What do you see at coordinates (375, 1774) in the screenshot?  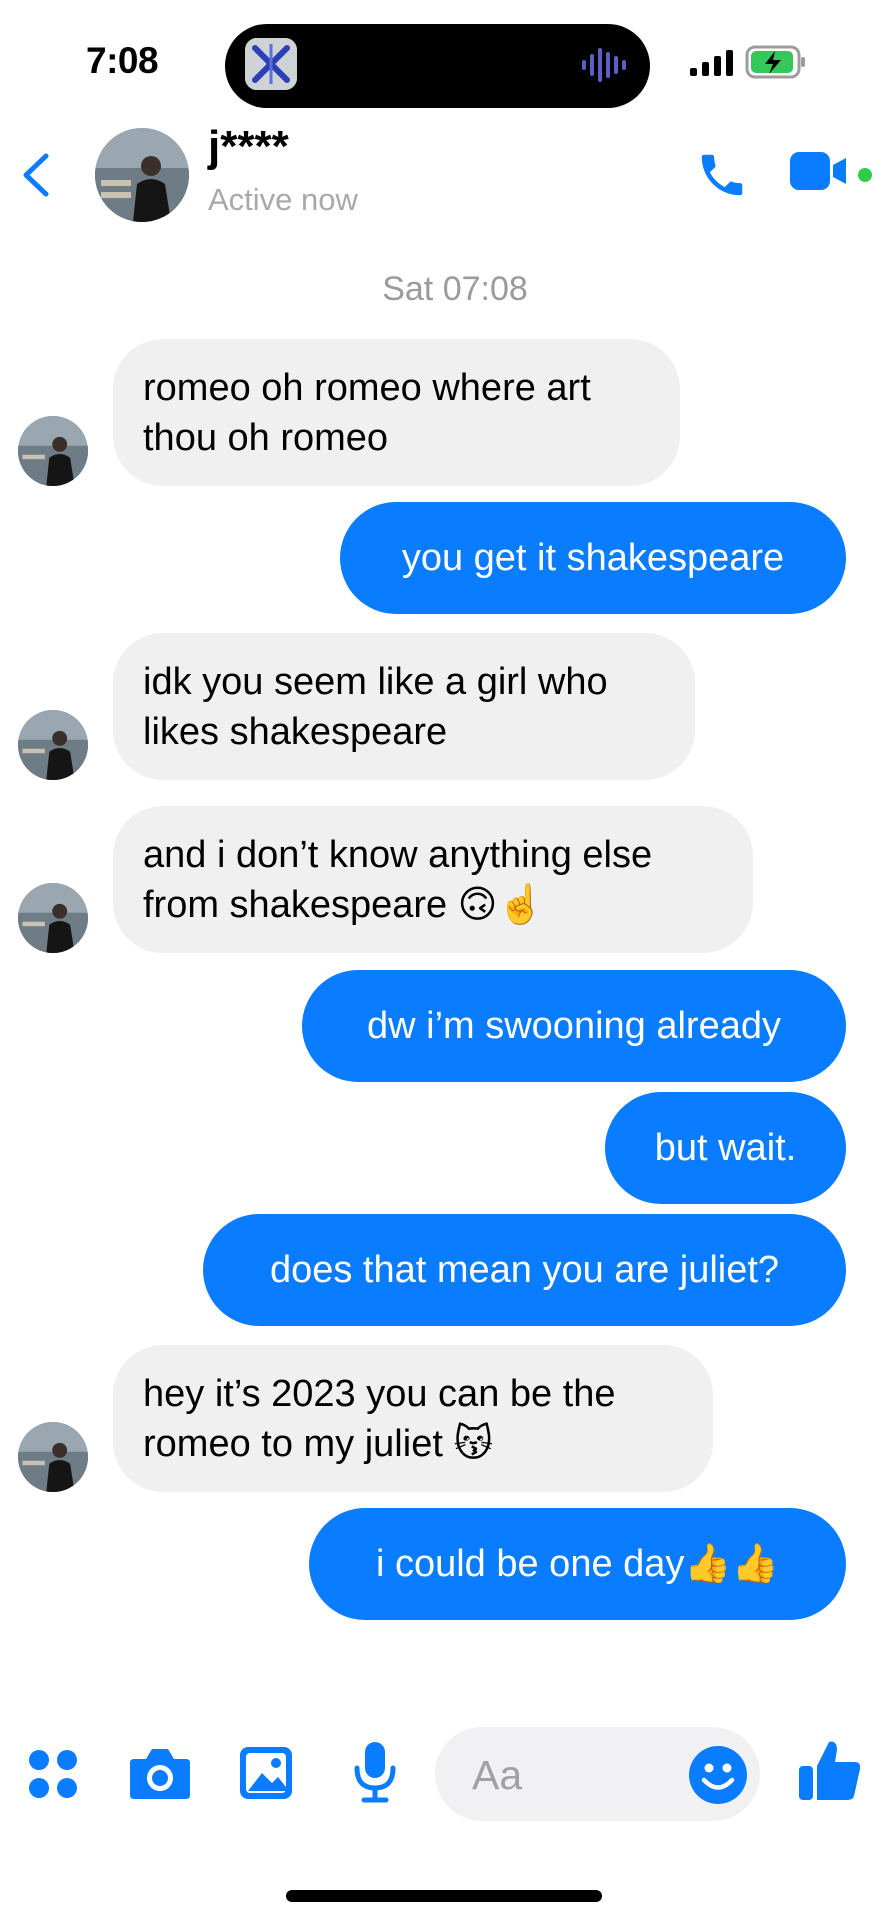 I see `microphone-icon` at bounding box center [375, 1774].